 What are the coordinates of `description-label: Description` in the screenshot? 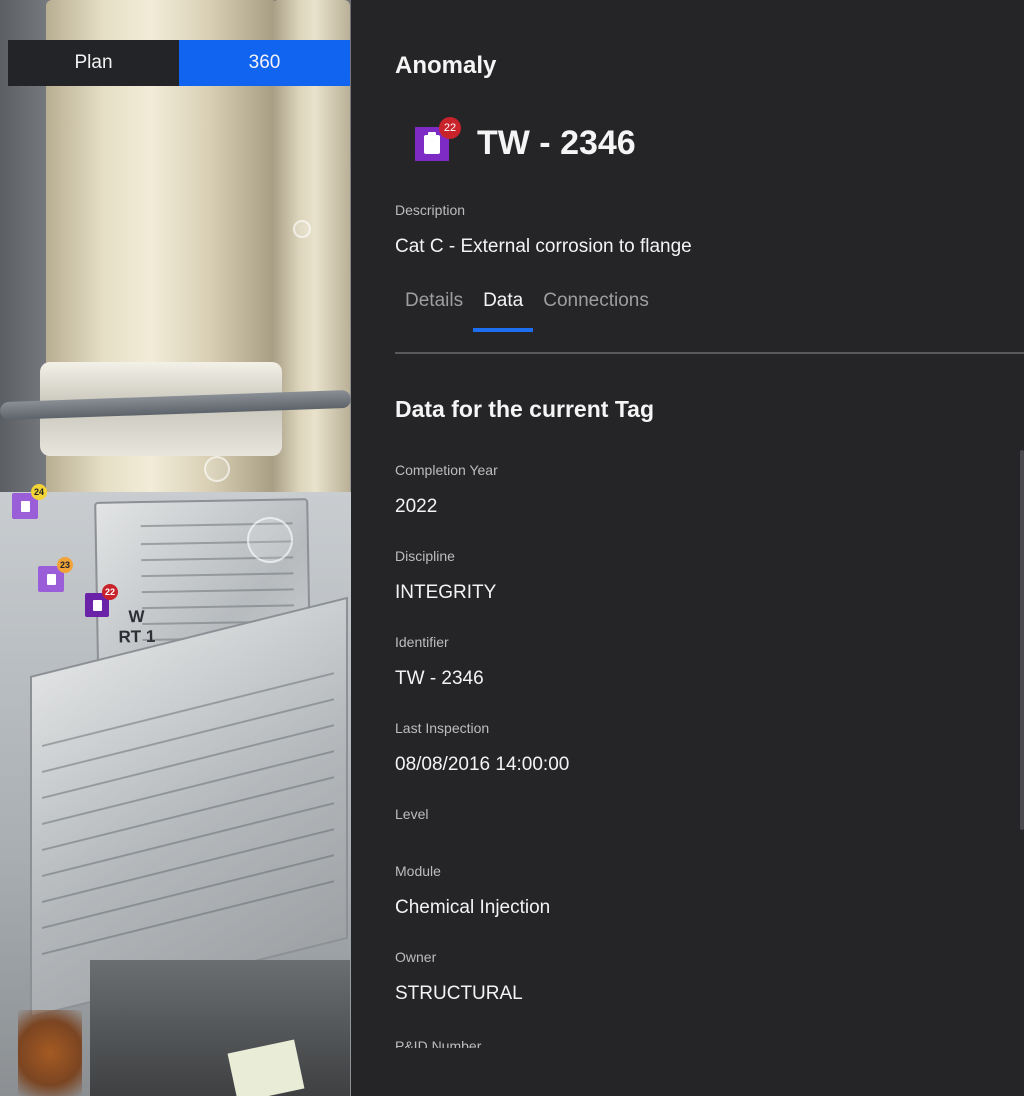 It's located at (430, 210).